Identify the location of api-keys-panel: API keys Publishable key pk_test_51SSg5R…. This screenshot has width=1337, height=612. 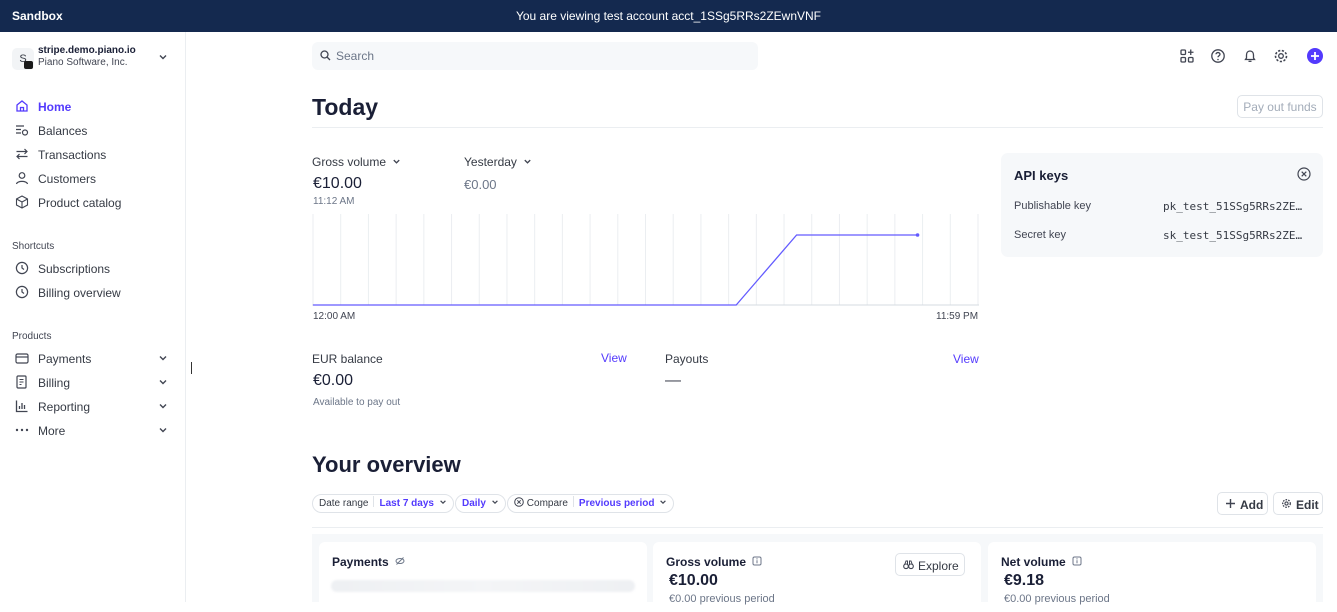
(1162, 205).